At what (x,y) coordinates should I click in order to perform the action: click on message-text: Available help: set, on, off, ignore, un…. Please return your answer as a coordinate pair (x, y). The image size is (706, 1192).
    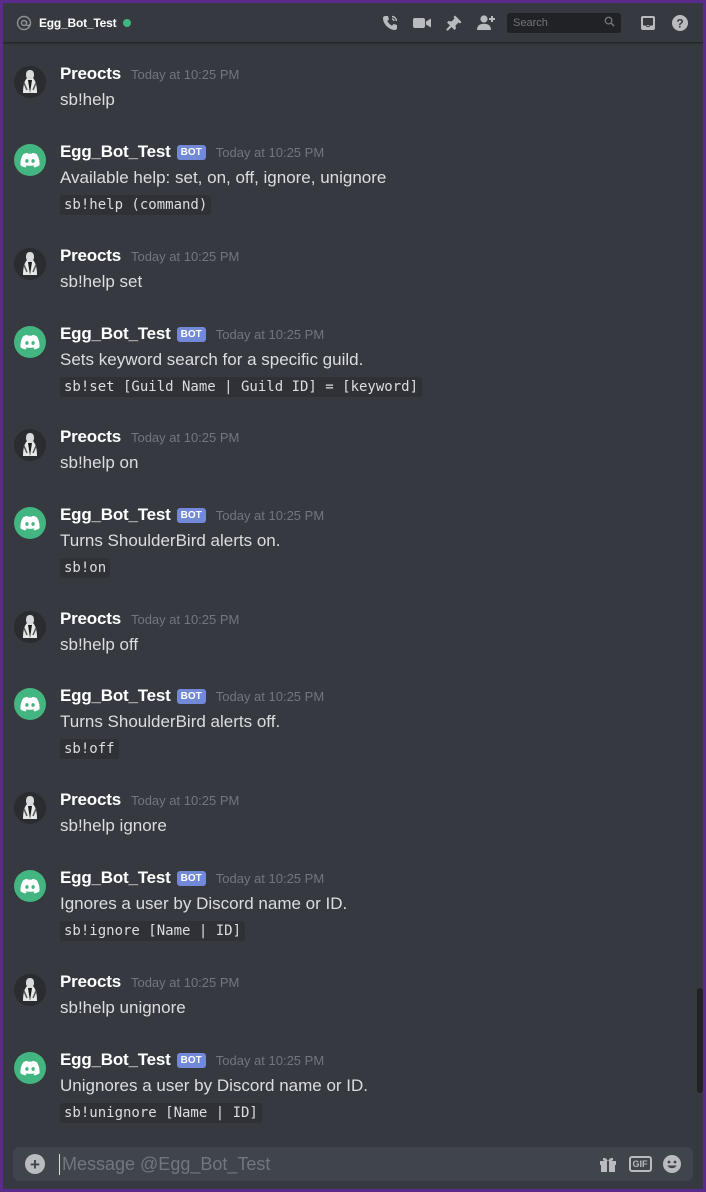
    Looking at the image, I should click on (223, 177).